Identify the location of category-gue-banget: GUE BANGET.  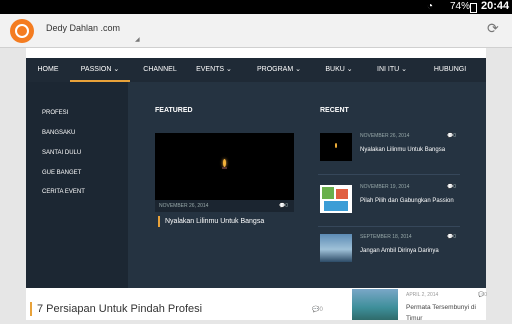
(61, 173).